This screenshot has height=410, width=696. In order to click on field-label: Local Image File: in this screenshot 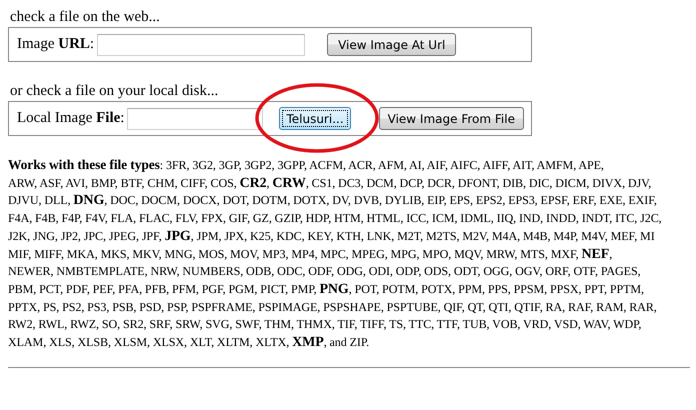, I will do `click(70, 118)`.